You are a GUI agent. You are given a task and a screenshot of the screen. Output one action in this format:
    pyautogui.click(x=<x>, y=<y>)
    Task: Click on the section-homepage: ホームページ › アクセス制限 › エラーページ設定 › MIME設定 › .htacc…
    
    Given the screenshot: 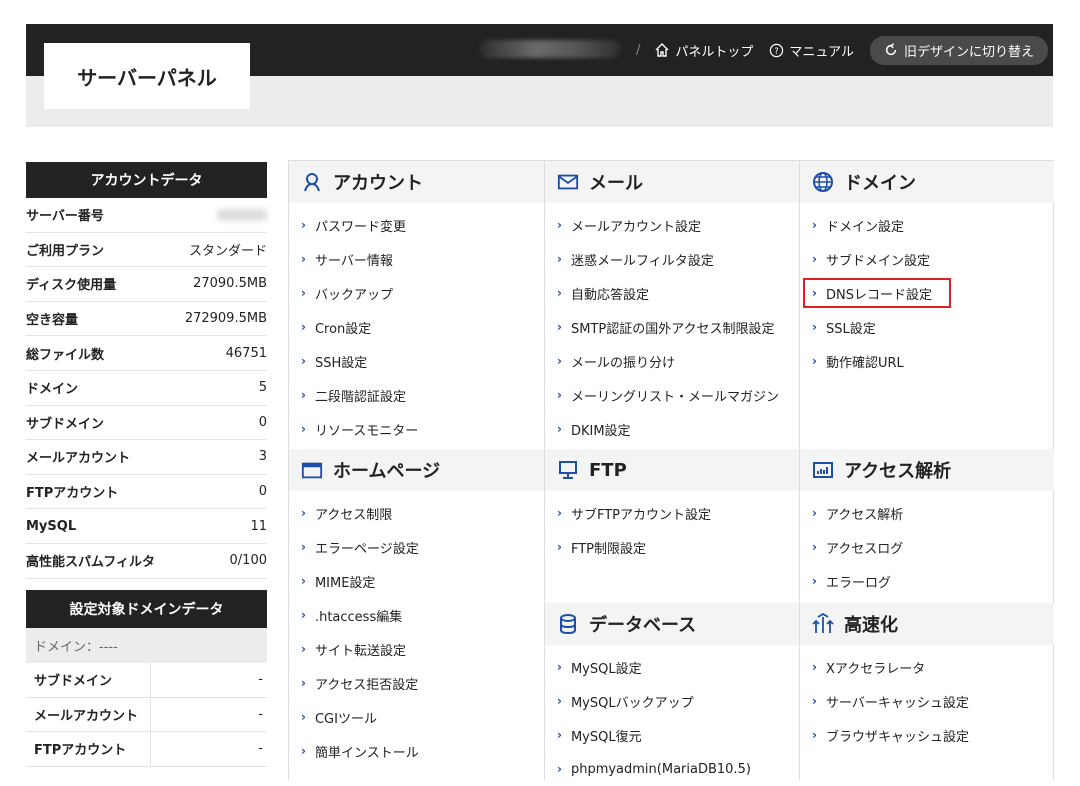 What is the action you would take?
    pyautogui.click(x=416, y=608)
    